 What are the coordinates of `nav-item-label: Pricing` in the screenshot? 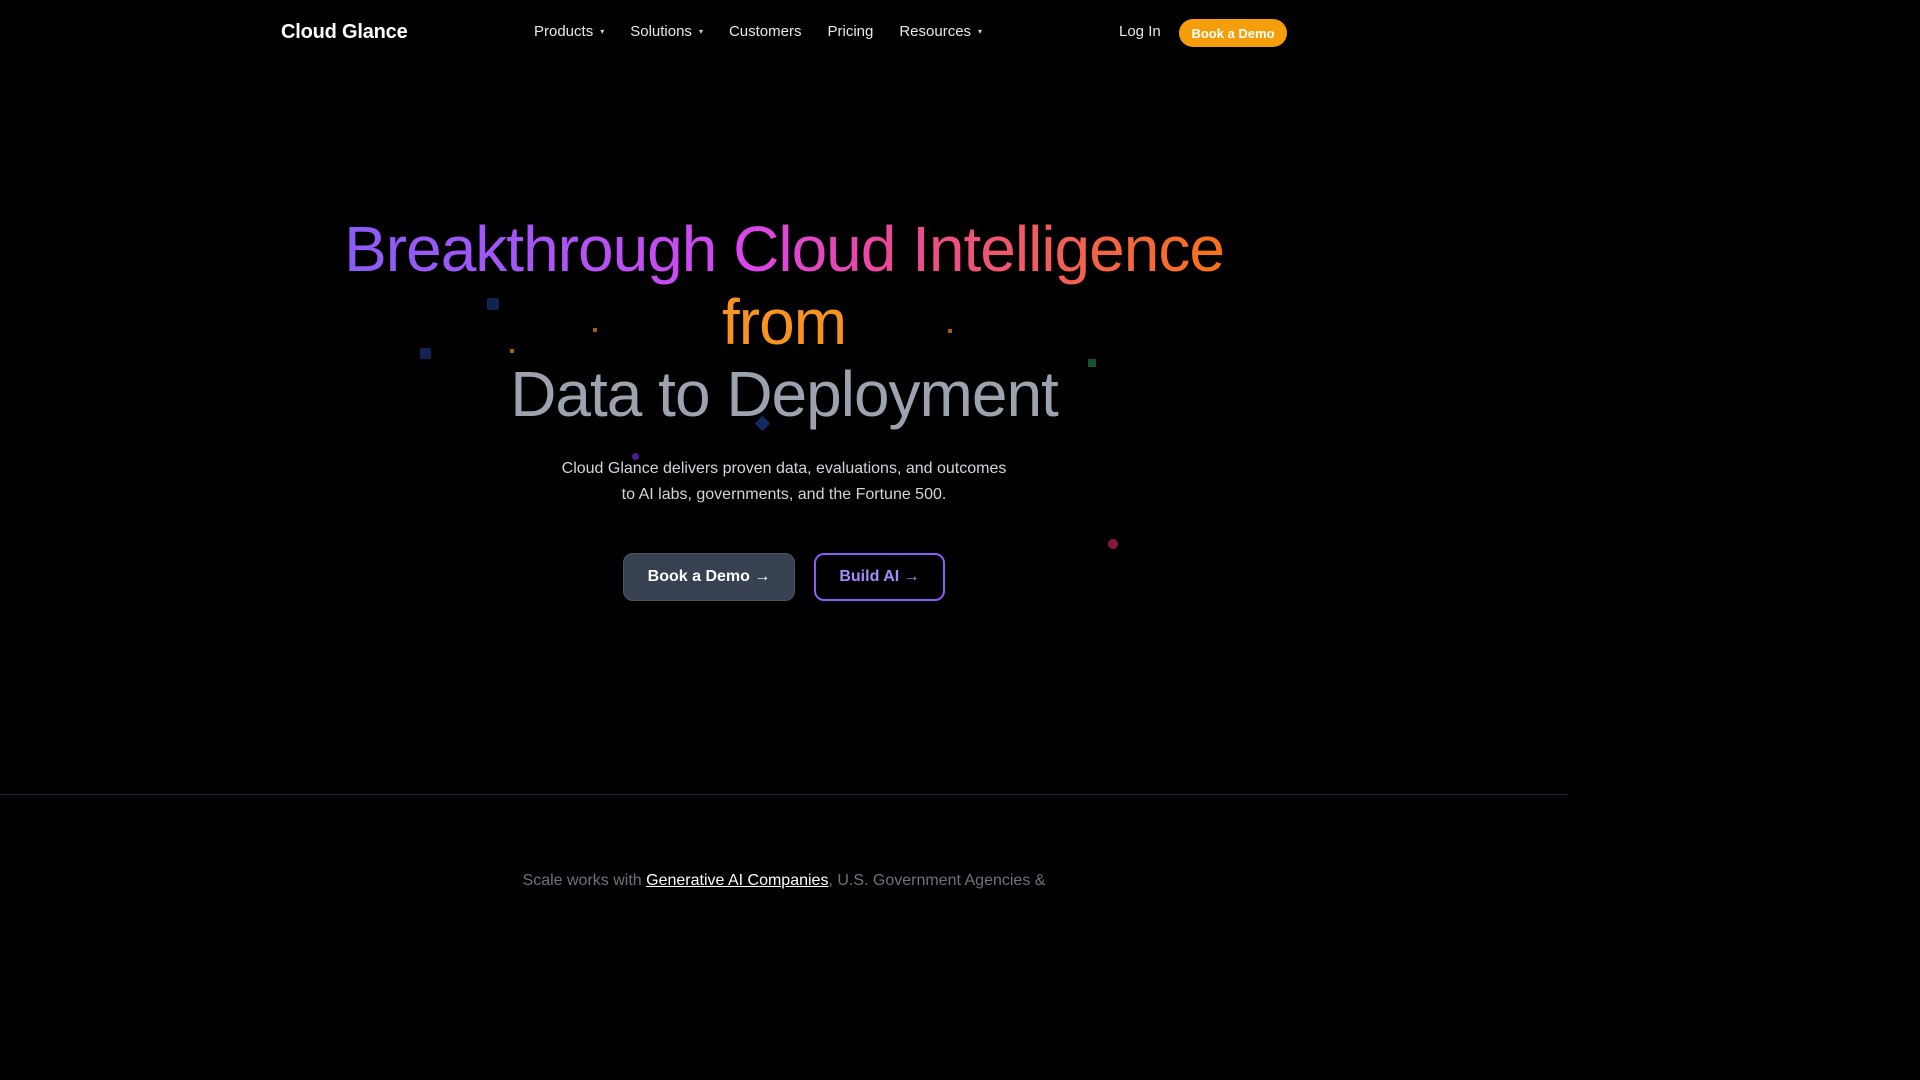 It's located at (850, 31).